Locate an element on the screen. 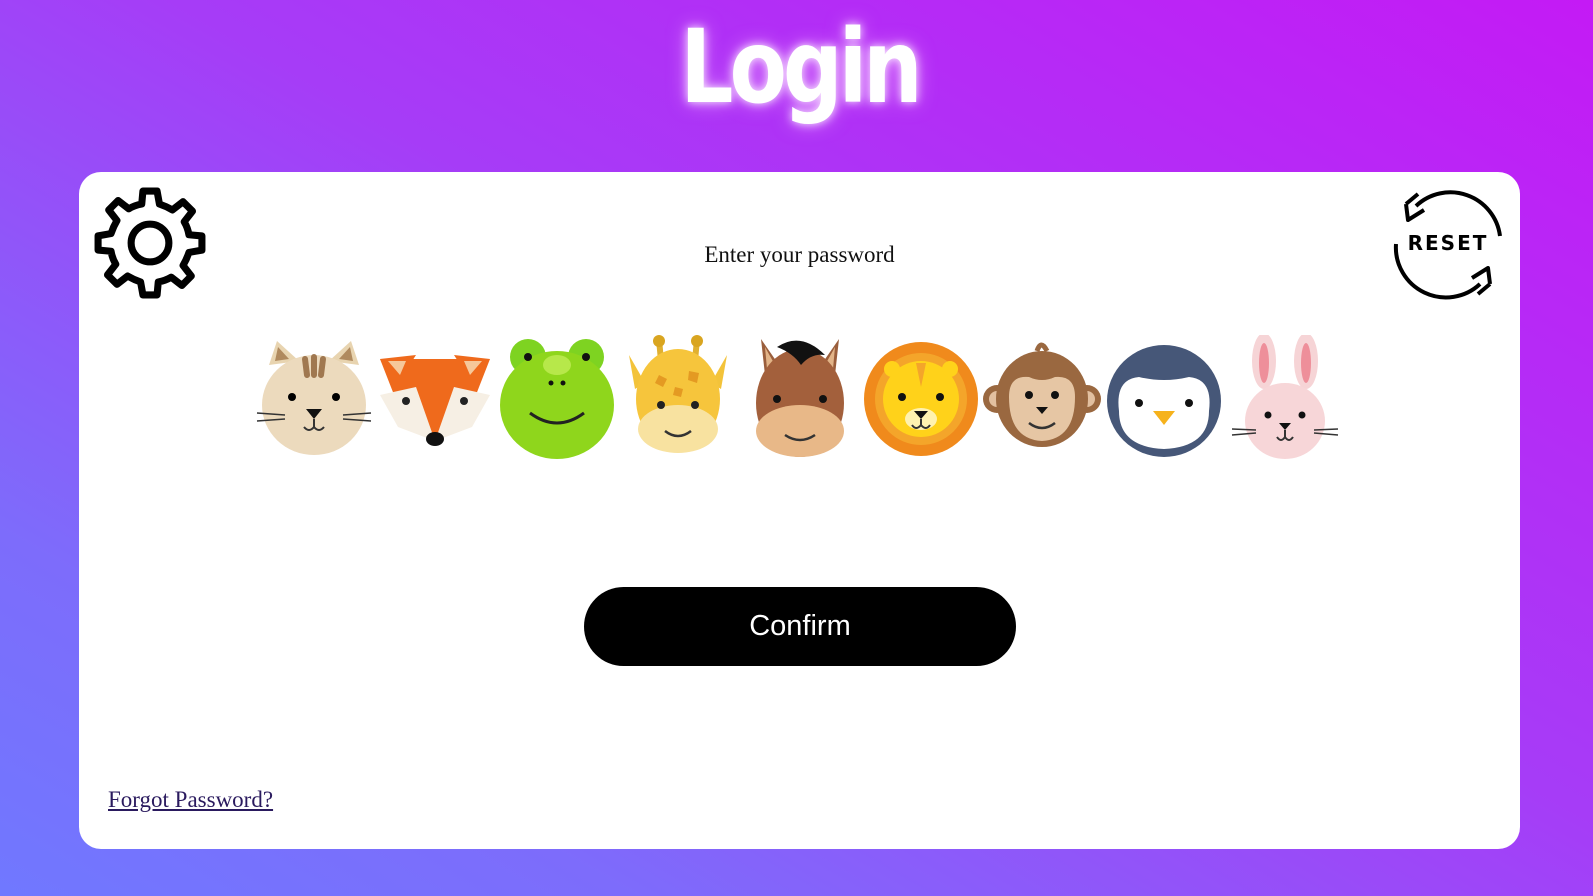  animal-password-picker is located at coordinates (799, 398).